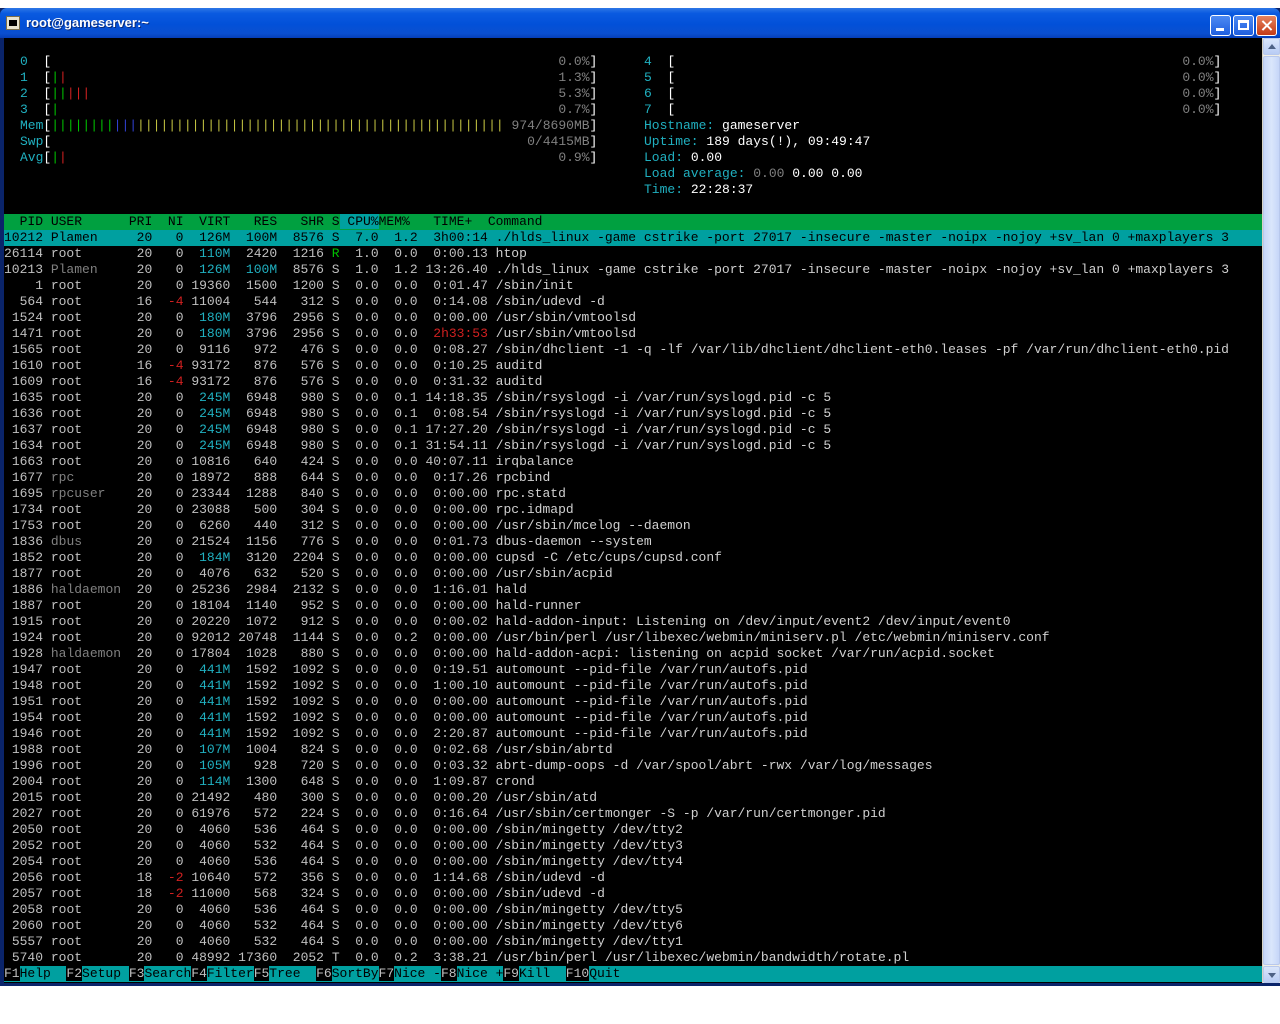 The height and width of the screenshot is (1024, 1280). What do you see at coordinates (308, 109) in the screenshot?
I see `meter-space` at bounding box center [308, 109].